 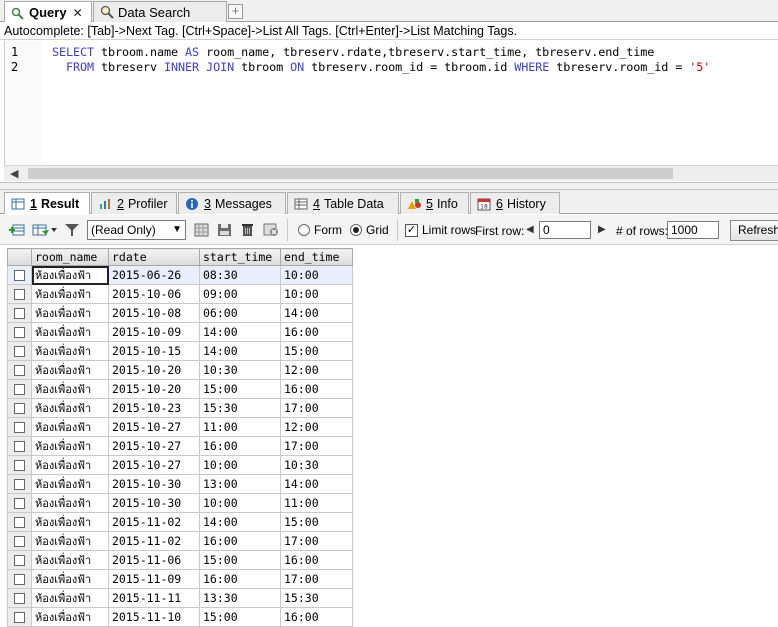 I want to click on grid-view-radio: Grid, so click(x=369, y=230).